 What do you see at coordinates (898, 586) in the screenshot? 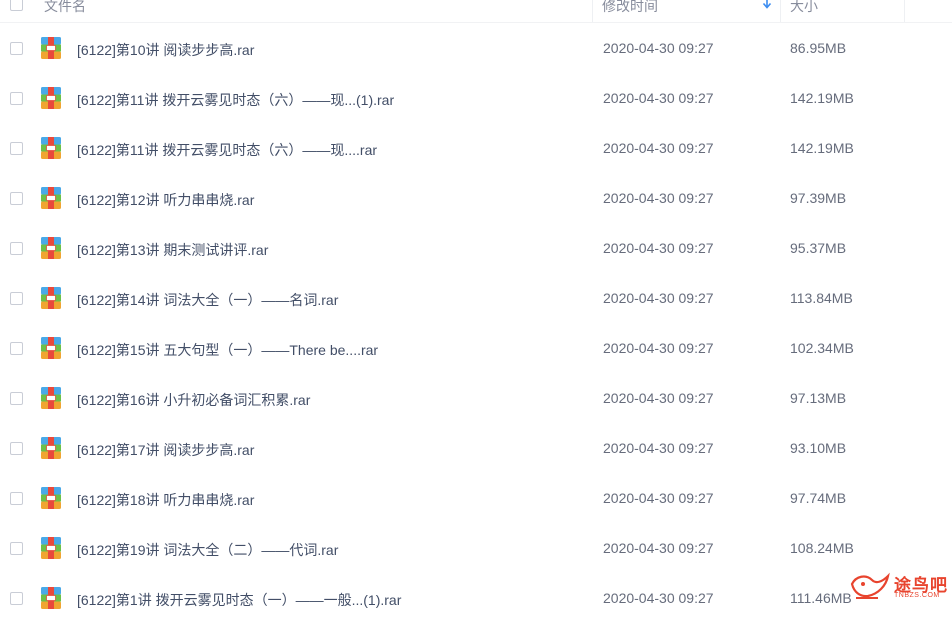
I see `site-watermark: 途鸟吧 TNBZS.COM` at bounding box center [898, 586].